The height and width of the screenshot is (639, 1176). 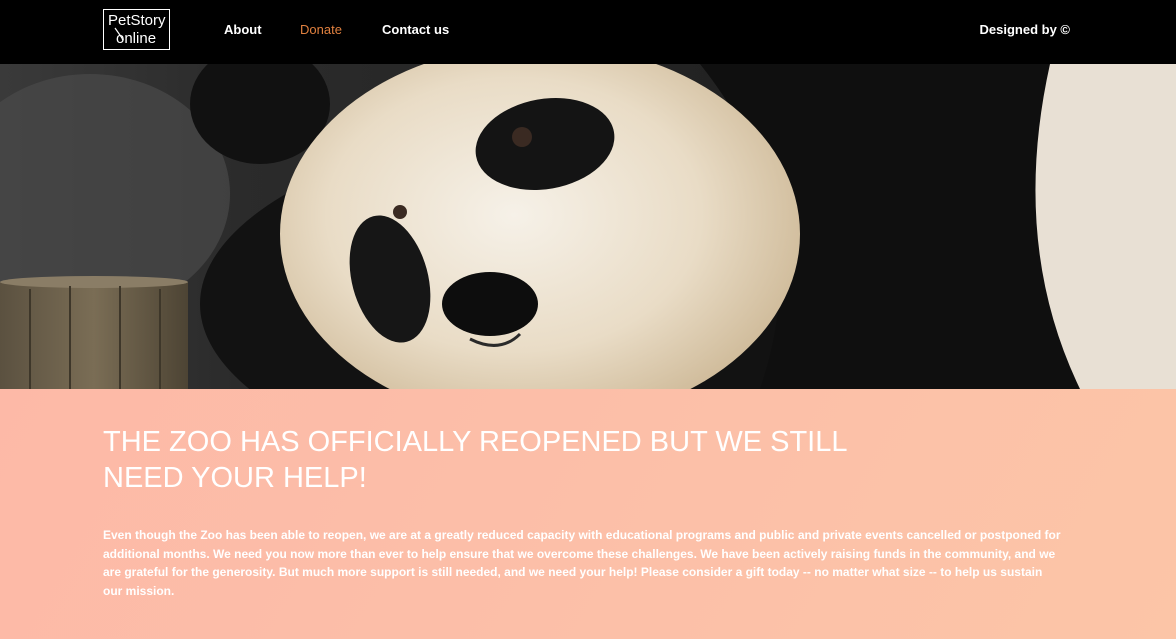 I want to click on nav-link-donate: Donate, so click(x=321, y=29).